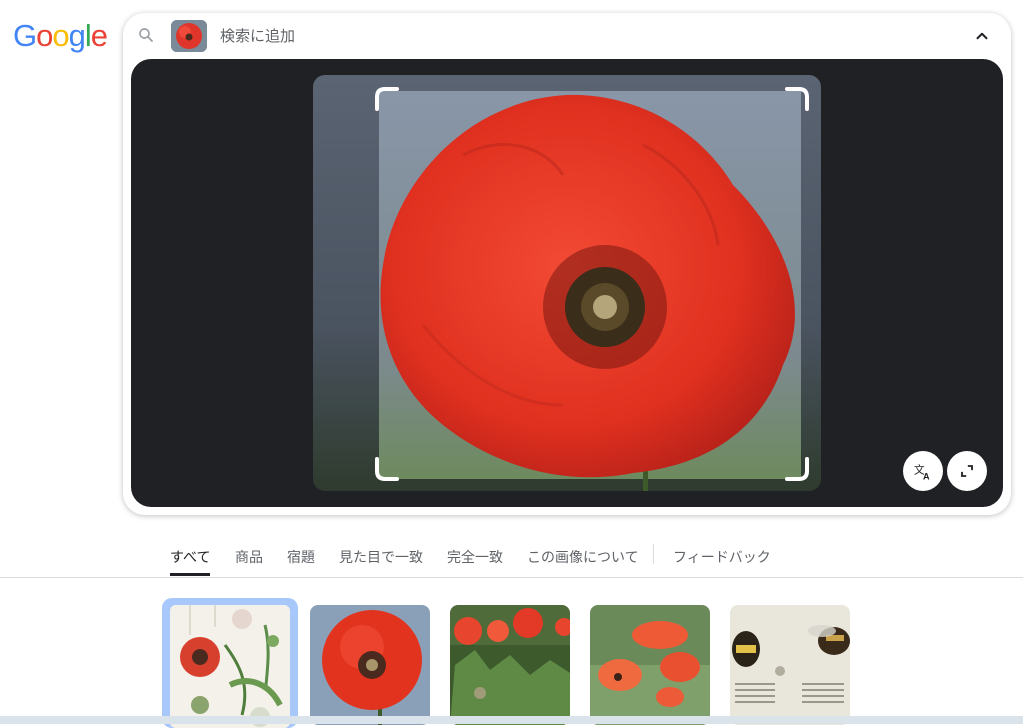 This screenshot has width=1023, height=728. I want to click on tab-feedback: フィードバック, so click(722, 557).